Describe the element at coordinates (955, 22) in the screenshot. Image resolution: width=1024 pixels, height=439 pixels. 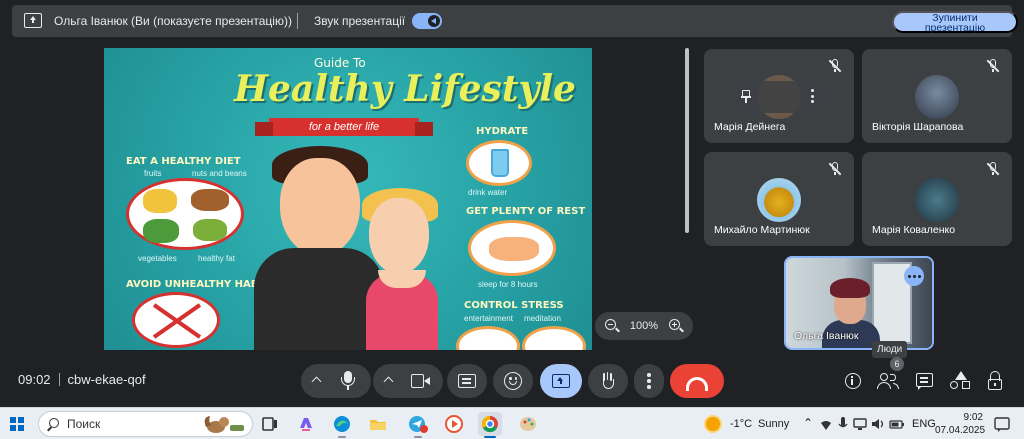
I see `stop-presenting-button: Зупинити презентацію` at that location.